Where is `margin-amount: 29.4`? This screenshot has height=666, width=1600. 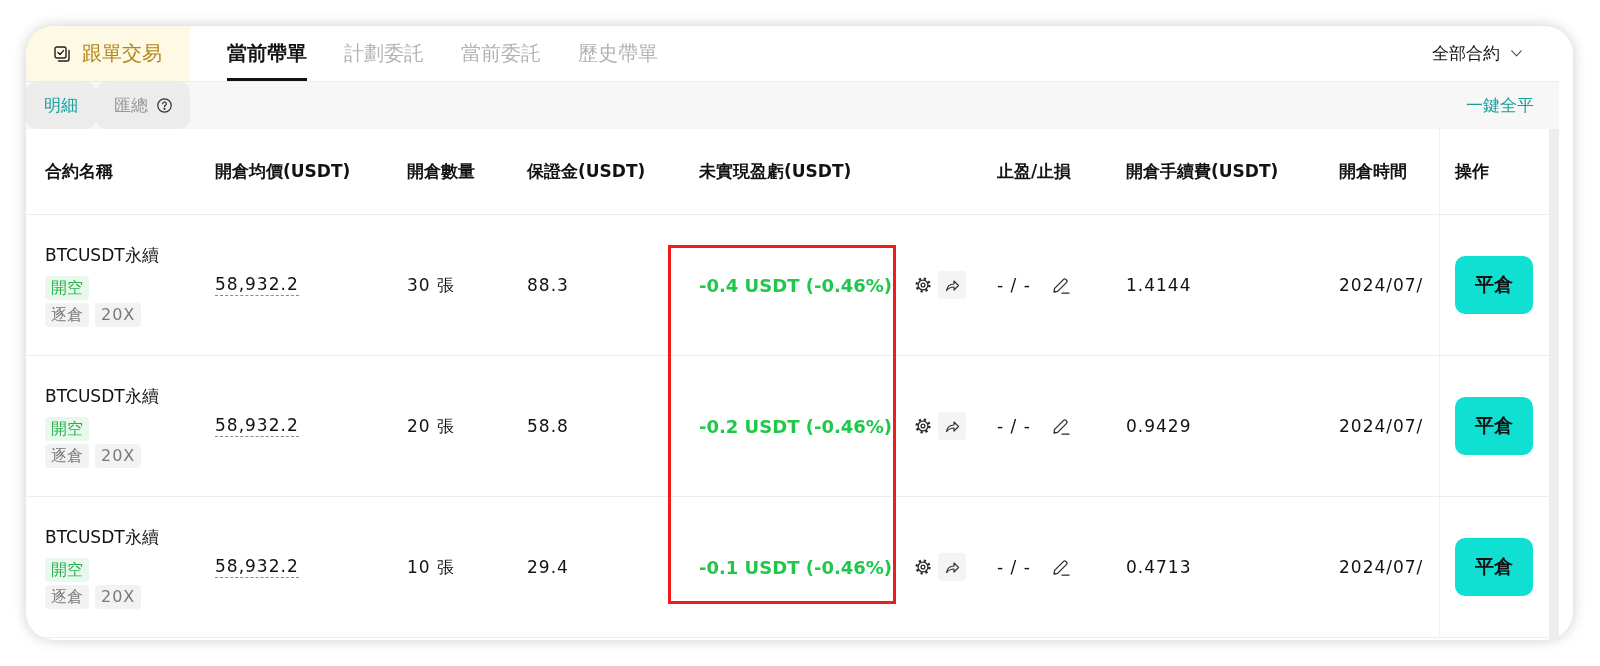
margin-amount: 29.4 is located at coordinates (548, 567).